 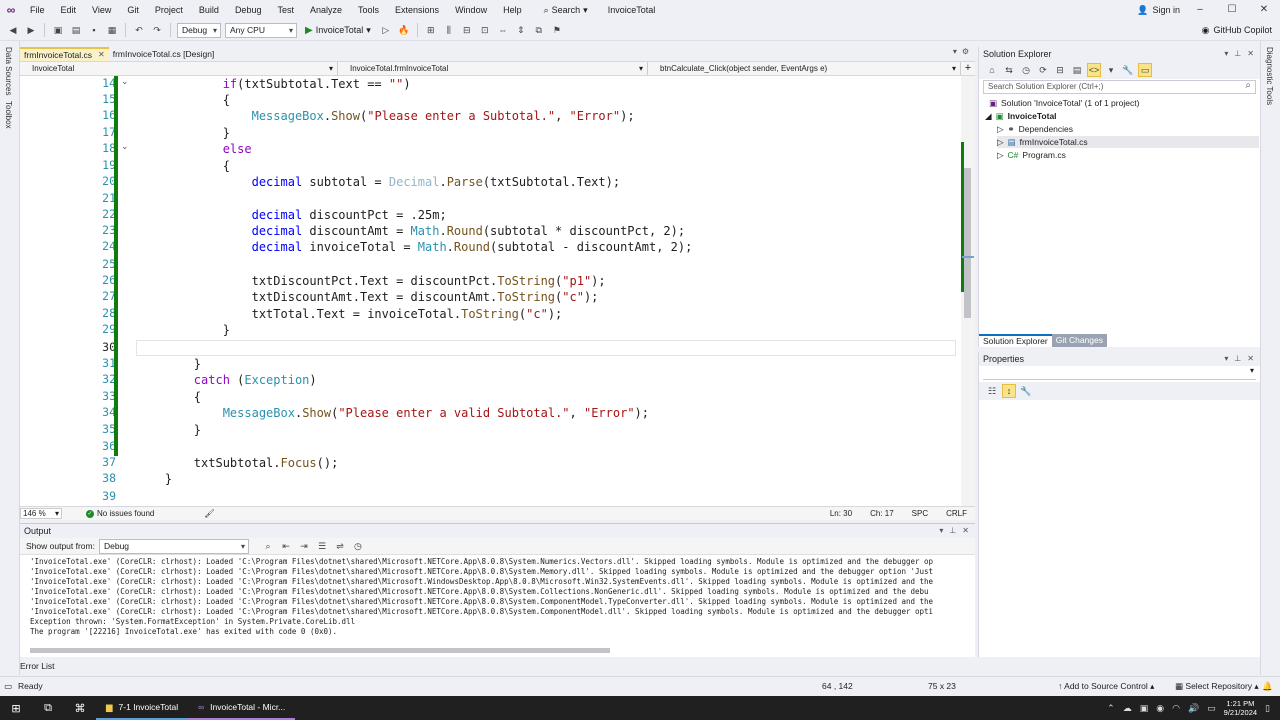 I want to click on code-line: decimal discountPct = .25m;, so click(x=291, y=215).